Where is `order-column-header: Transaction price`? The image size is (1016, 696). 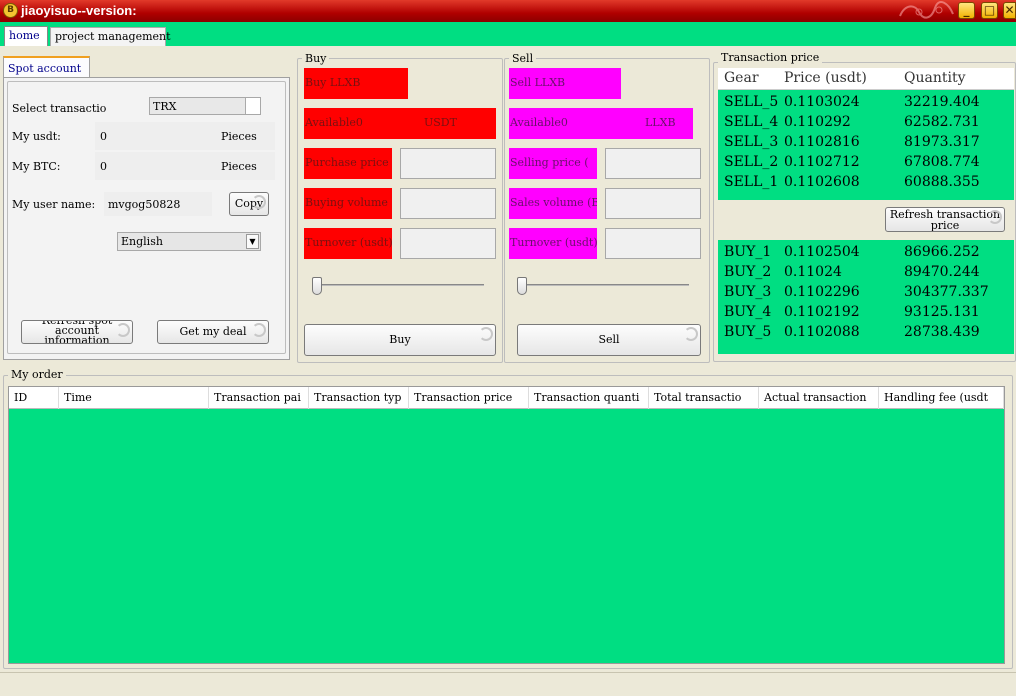
order-column-header: Transaction price is located at coordinates (469, 398).